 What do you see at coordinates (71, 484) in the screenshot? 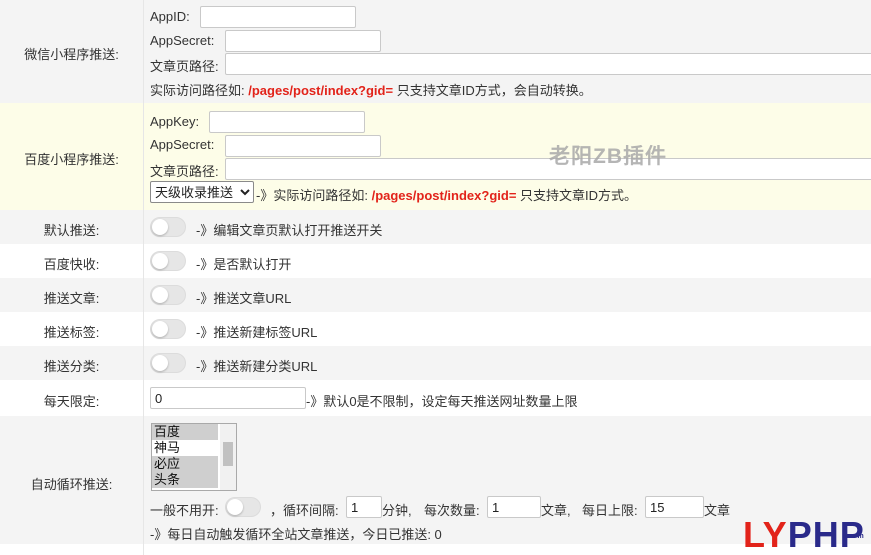
I see `auto-loop-label: 自动循环推送:` at bounding box center [71, 484].